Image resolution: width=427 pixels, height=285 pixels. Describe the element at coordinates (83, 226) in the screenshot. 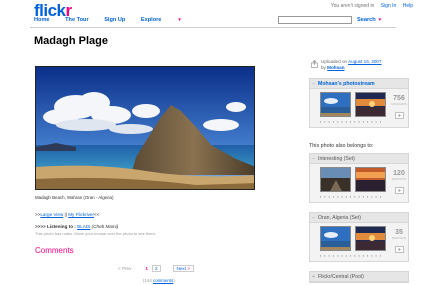

I see `song-link: BLADI` at that location.